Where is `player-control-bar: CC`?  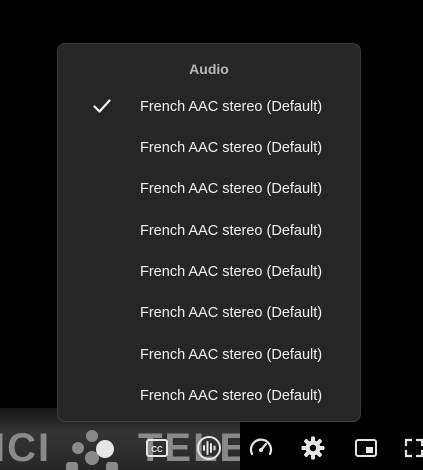
player-control-bar: CC is located at coordinates (211, 449).